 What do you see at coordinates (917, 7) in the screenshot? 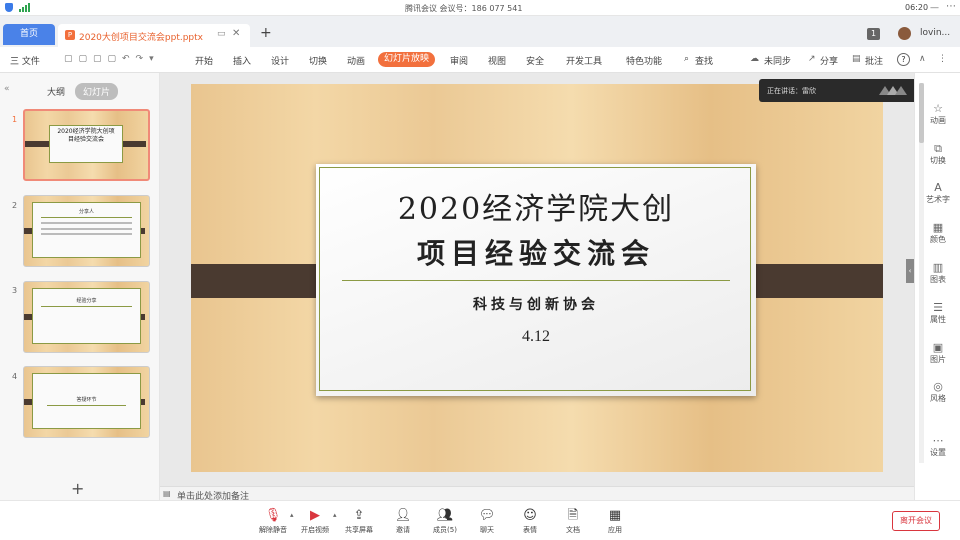
I see `clock-time: 06:20` at bounding box center [917, 7].